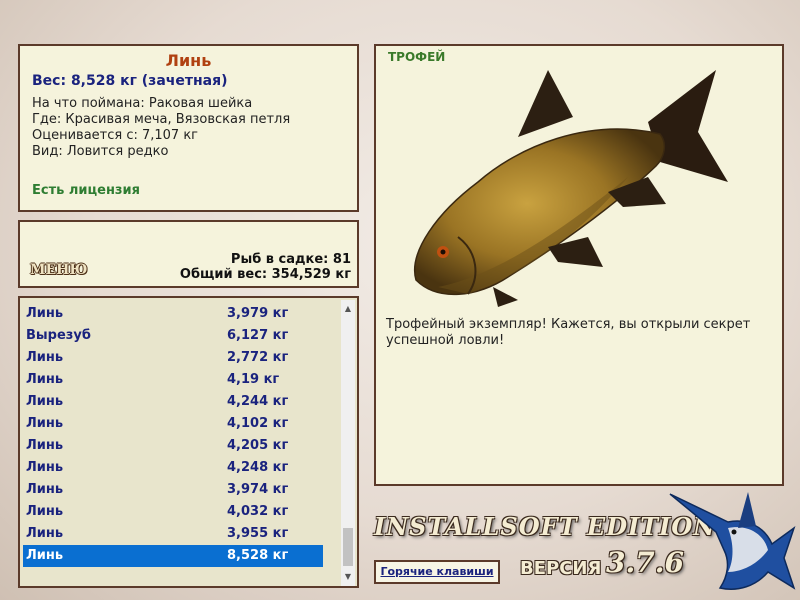 This screenshot has height=600, width=800. I want to click on total-weight: Общий вес: 354,529 кг, so click(265, 274).